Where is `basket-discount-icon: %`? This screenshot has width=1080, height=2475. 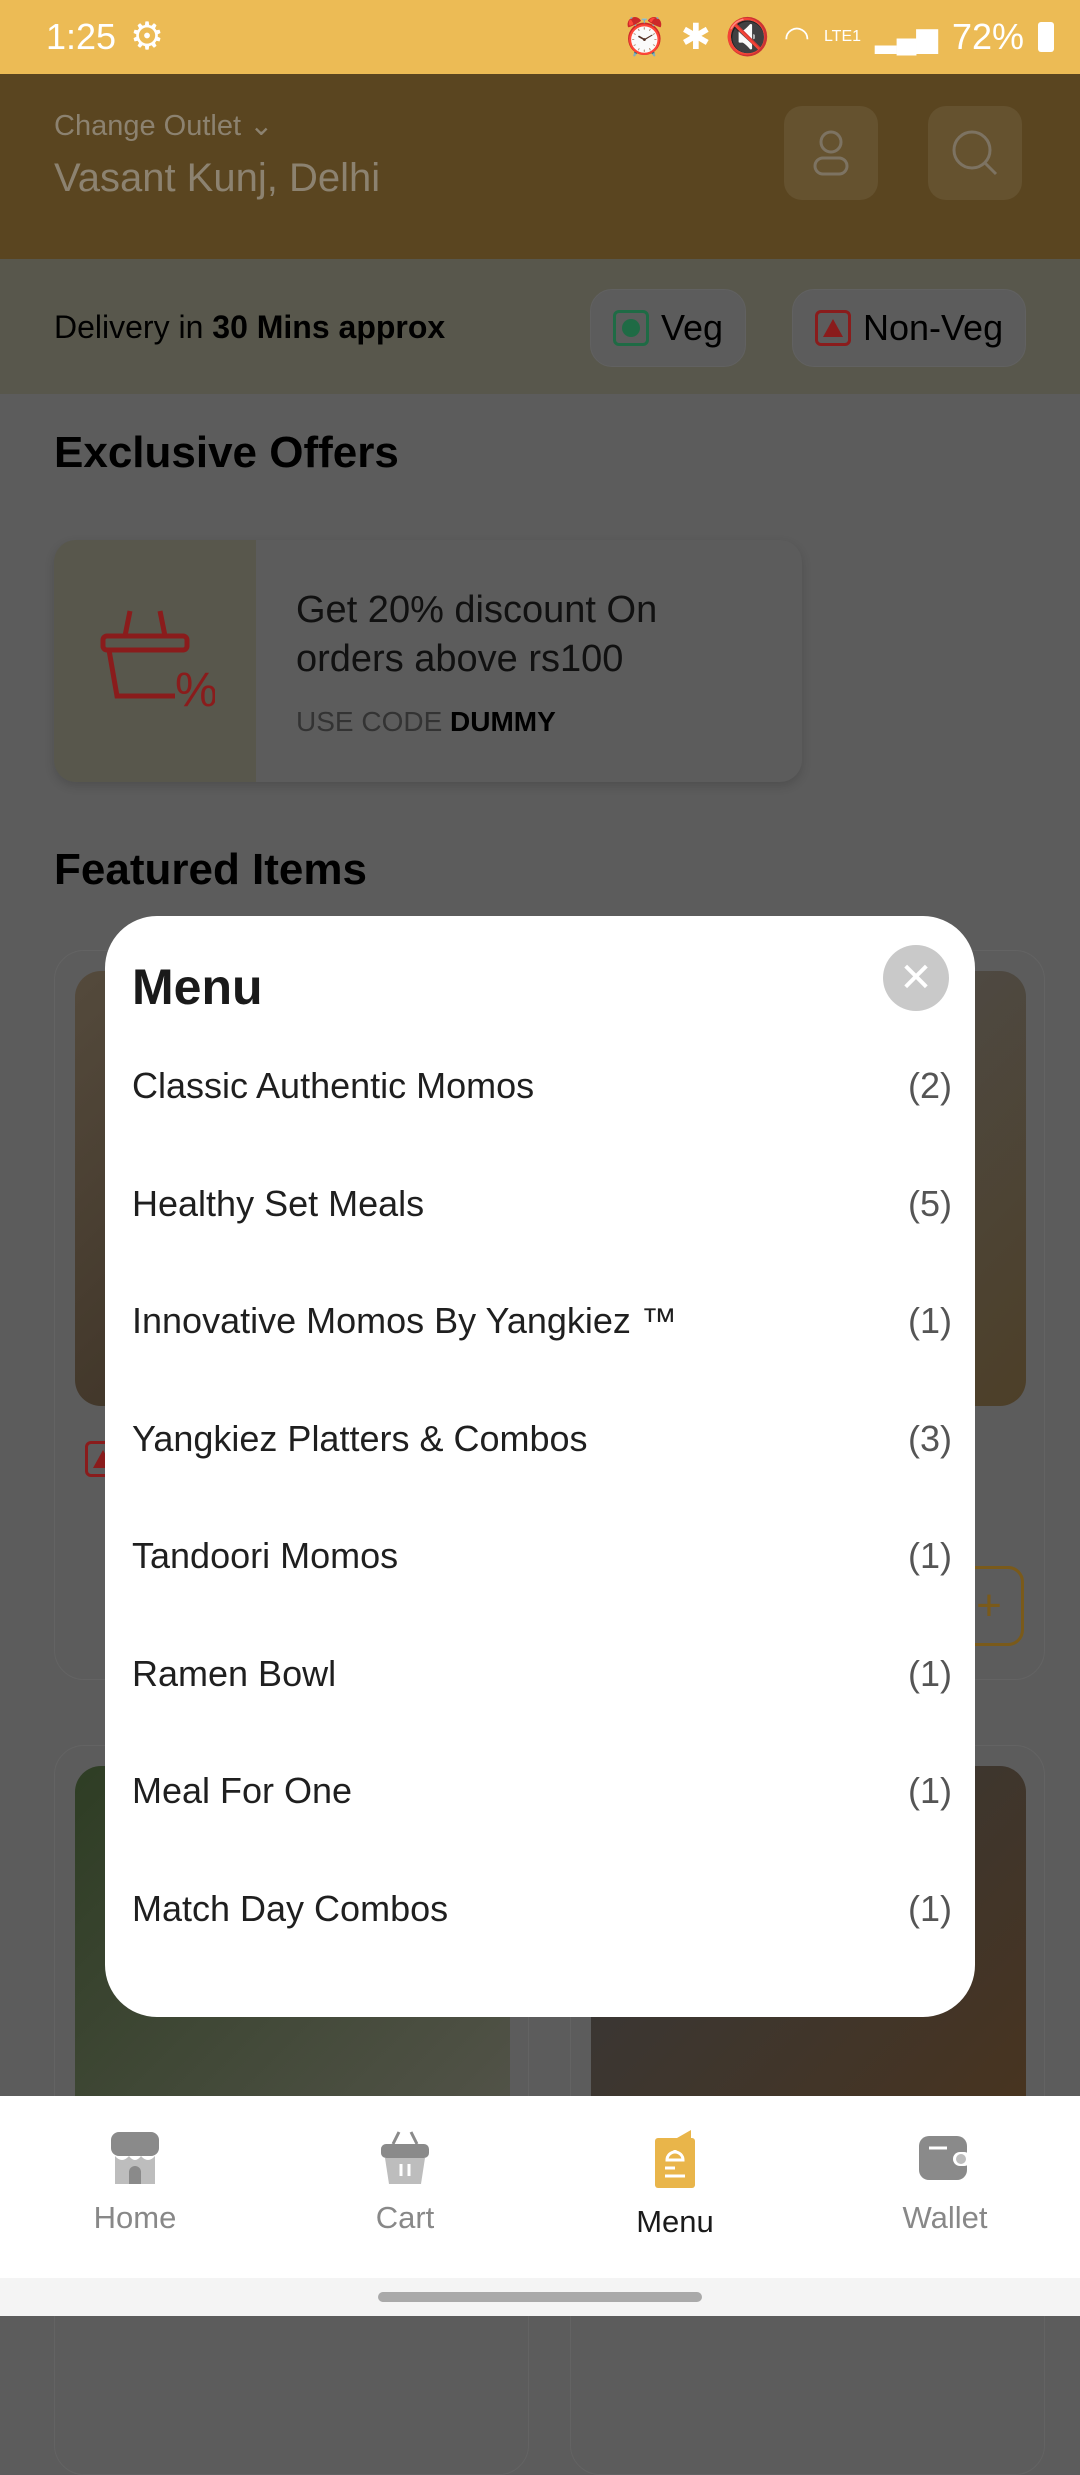
basket-discount-icon: % is located at coordinates (157, 663).